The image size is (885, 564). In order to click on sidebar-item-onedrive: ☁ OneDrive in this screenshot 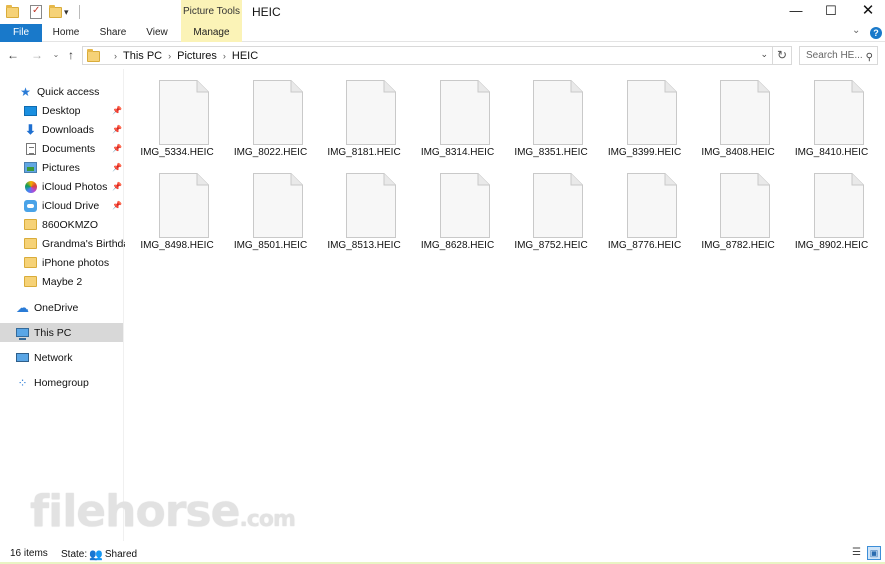, I will do `click(47, 307)`.